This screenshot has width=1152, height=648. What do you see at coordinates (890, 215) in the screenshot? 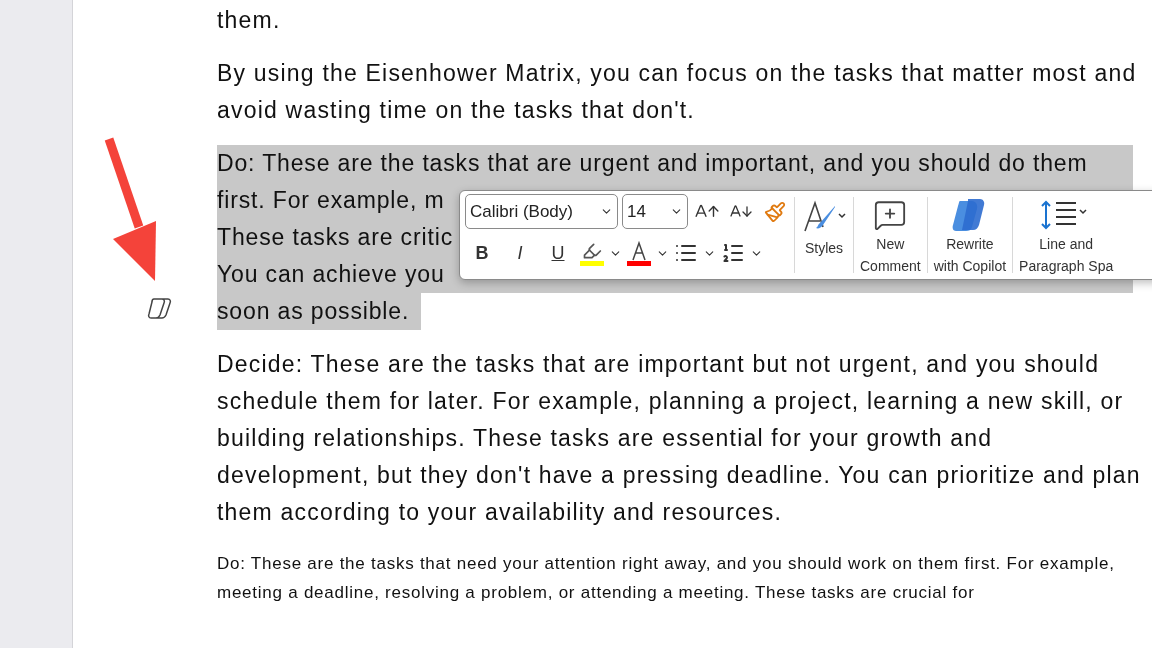
I see `comment-icon` at bounding box center [890, 215].